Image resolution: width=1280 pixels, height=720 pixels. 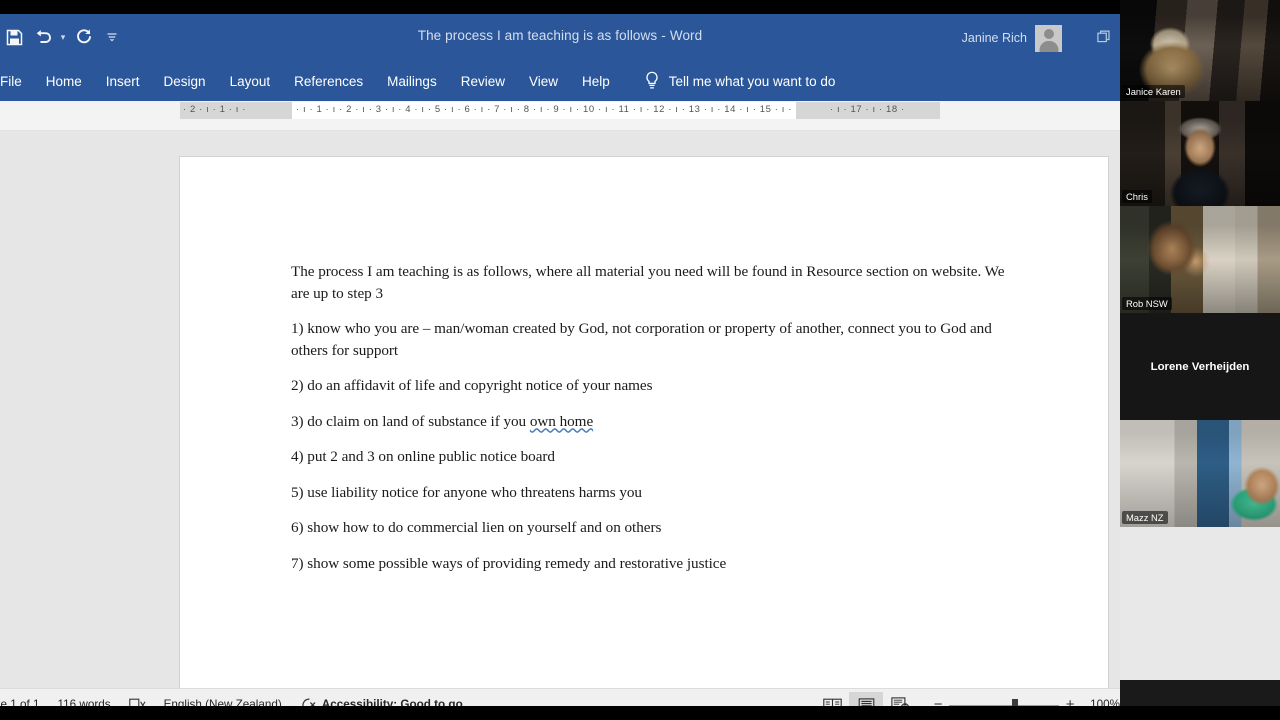 I want to click on participant-name-label: Rob NSW, so click(x=1147, y=303).